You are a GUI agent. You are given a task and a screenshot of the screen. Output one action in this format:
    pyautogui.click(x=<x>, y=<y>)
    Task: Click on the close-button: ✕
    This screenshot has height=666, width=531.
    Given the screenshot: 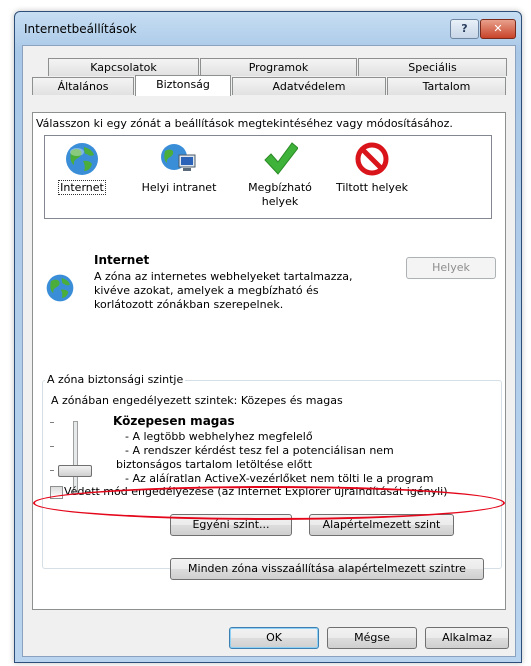 What is the action you would take?
    pyautogui.click(x=498, y=29)
    